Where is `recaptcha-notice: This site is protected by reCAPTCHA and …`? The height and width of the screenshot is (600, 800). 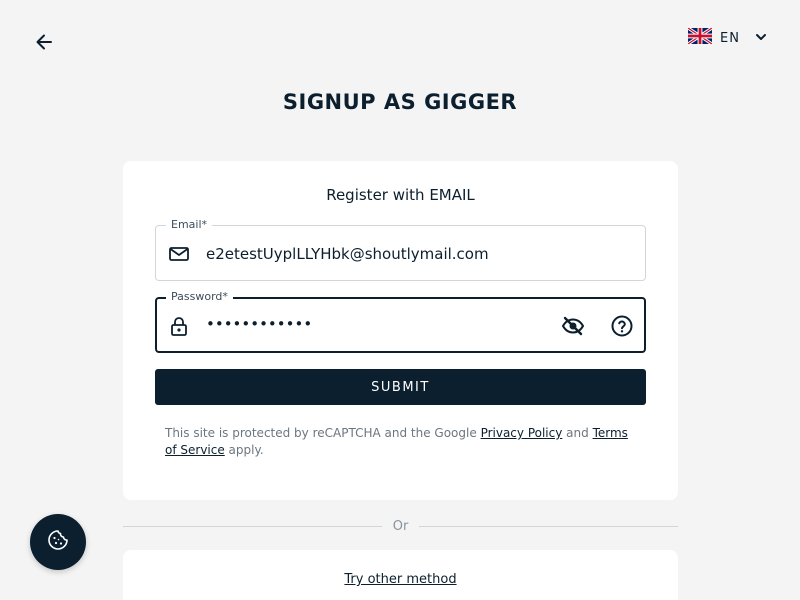 recaptcha-notice: This site is protected by reCAPTCHA and … is located at coordinates (400, 442).